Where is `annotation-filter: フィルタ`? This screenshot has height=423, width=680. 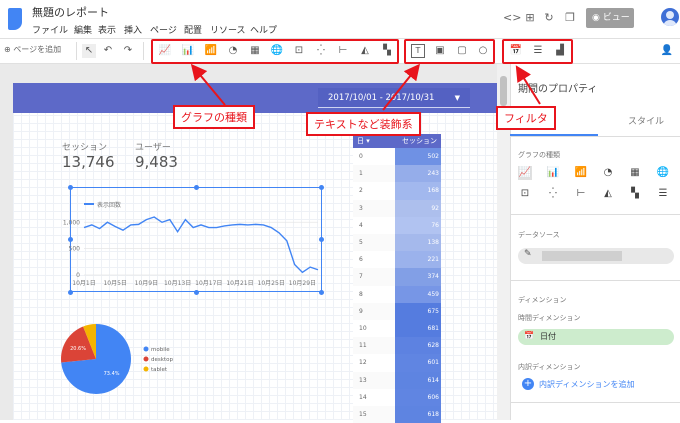 annotation-filter: フィルタ is located at coordinates (526, 118).